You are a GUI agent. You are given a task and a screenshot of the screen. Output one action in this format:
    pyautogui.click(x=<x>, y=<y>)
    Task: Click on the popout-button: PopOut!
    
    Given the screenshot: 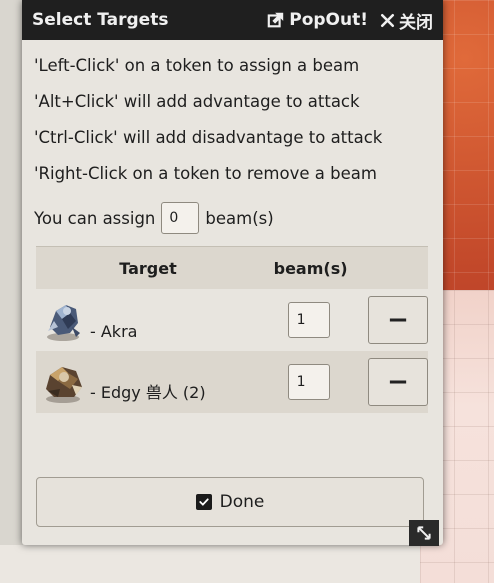 What is the action you would take?
    pyautogui.click(x=317, y=20)
    